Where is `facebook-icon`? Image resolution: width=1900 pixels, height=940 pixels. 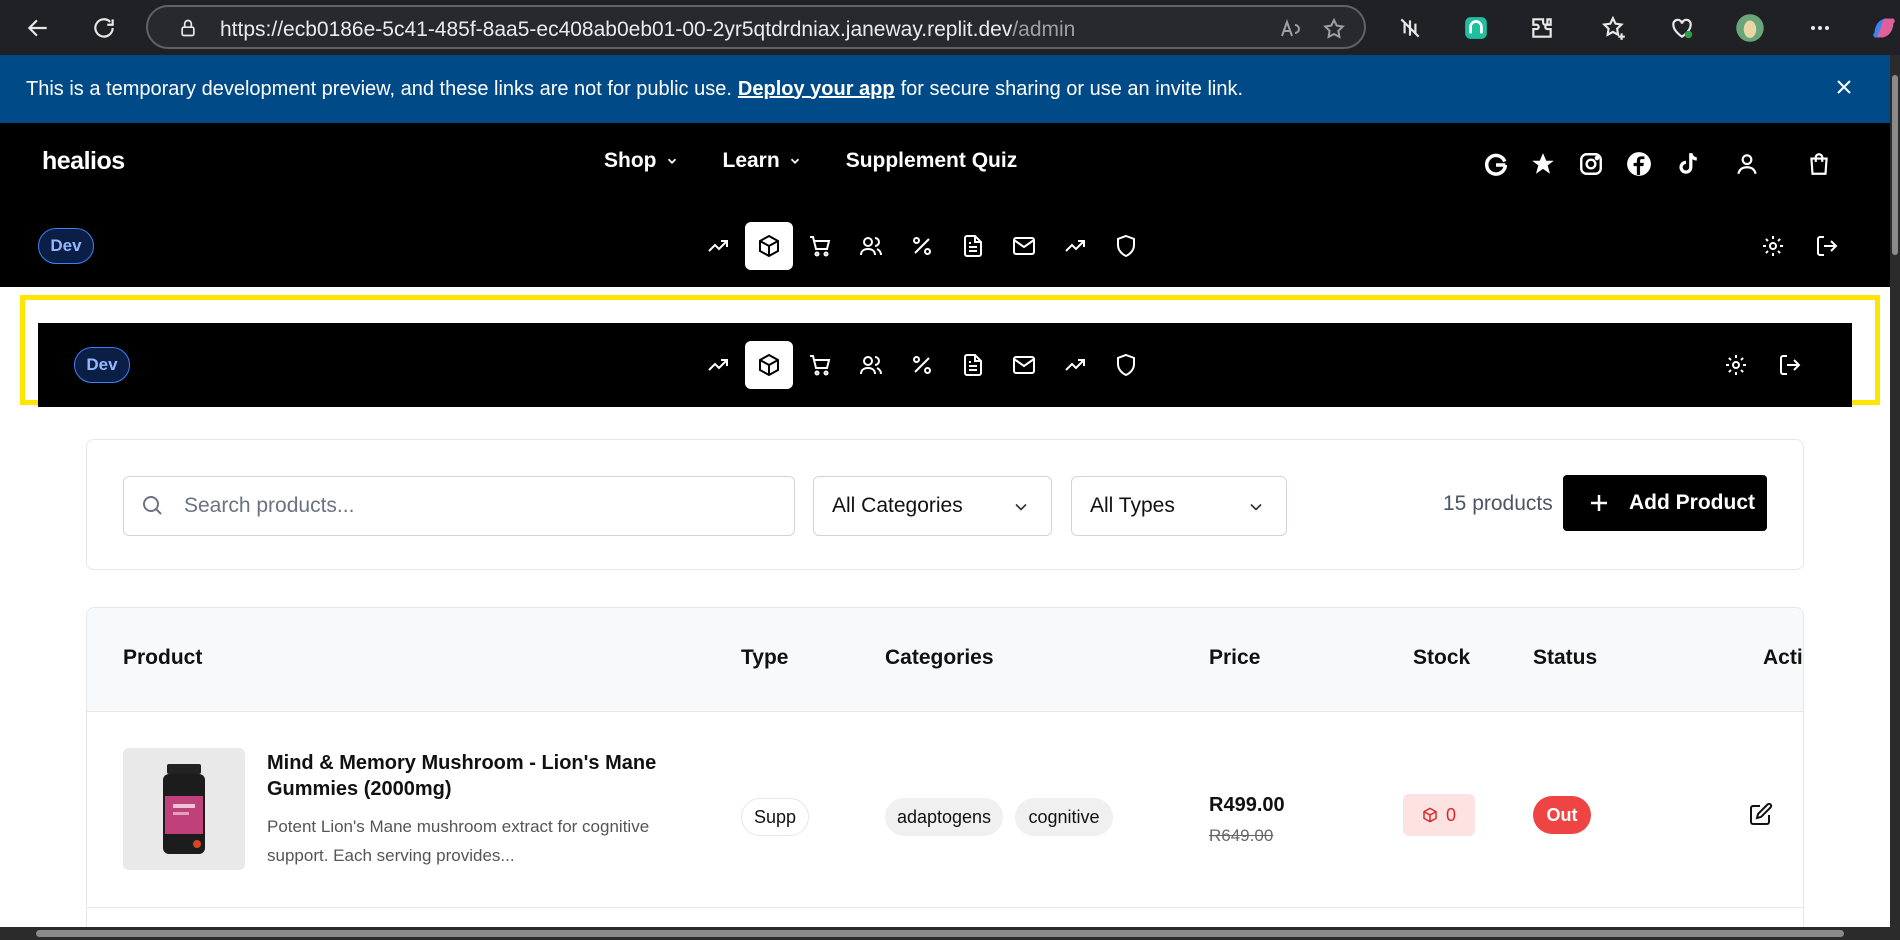
facebook-icon is located at coordinates (1640, 165).